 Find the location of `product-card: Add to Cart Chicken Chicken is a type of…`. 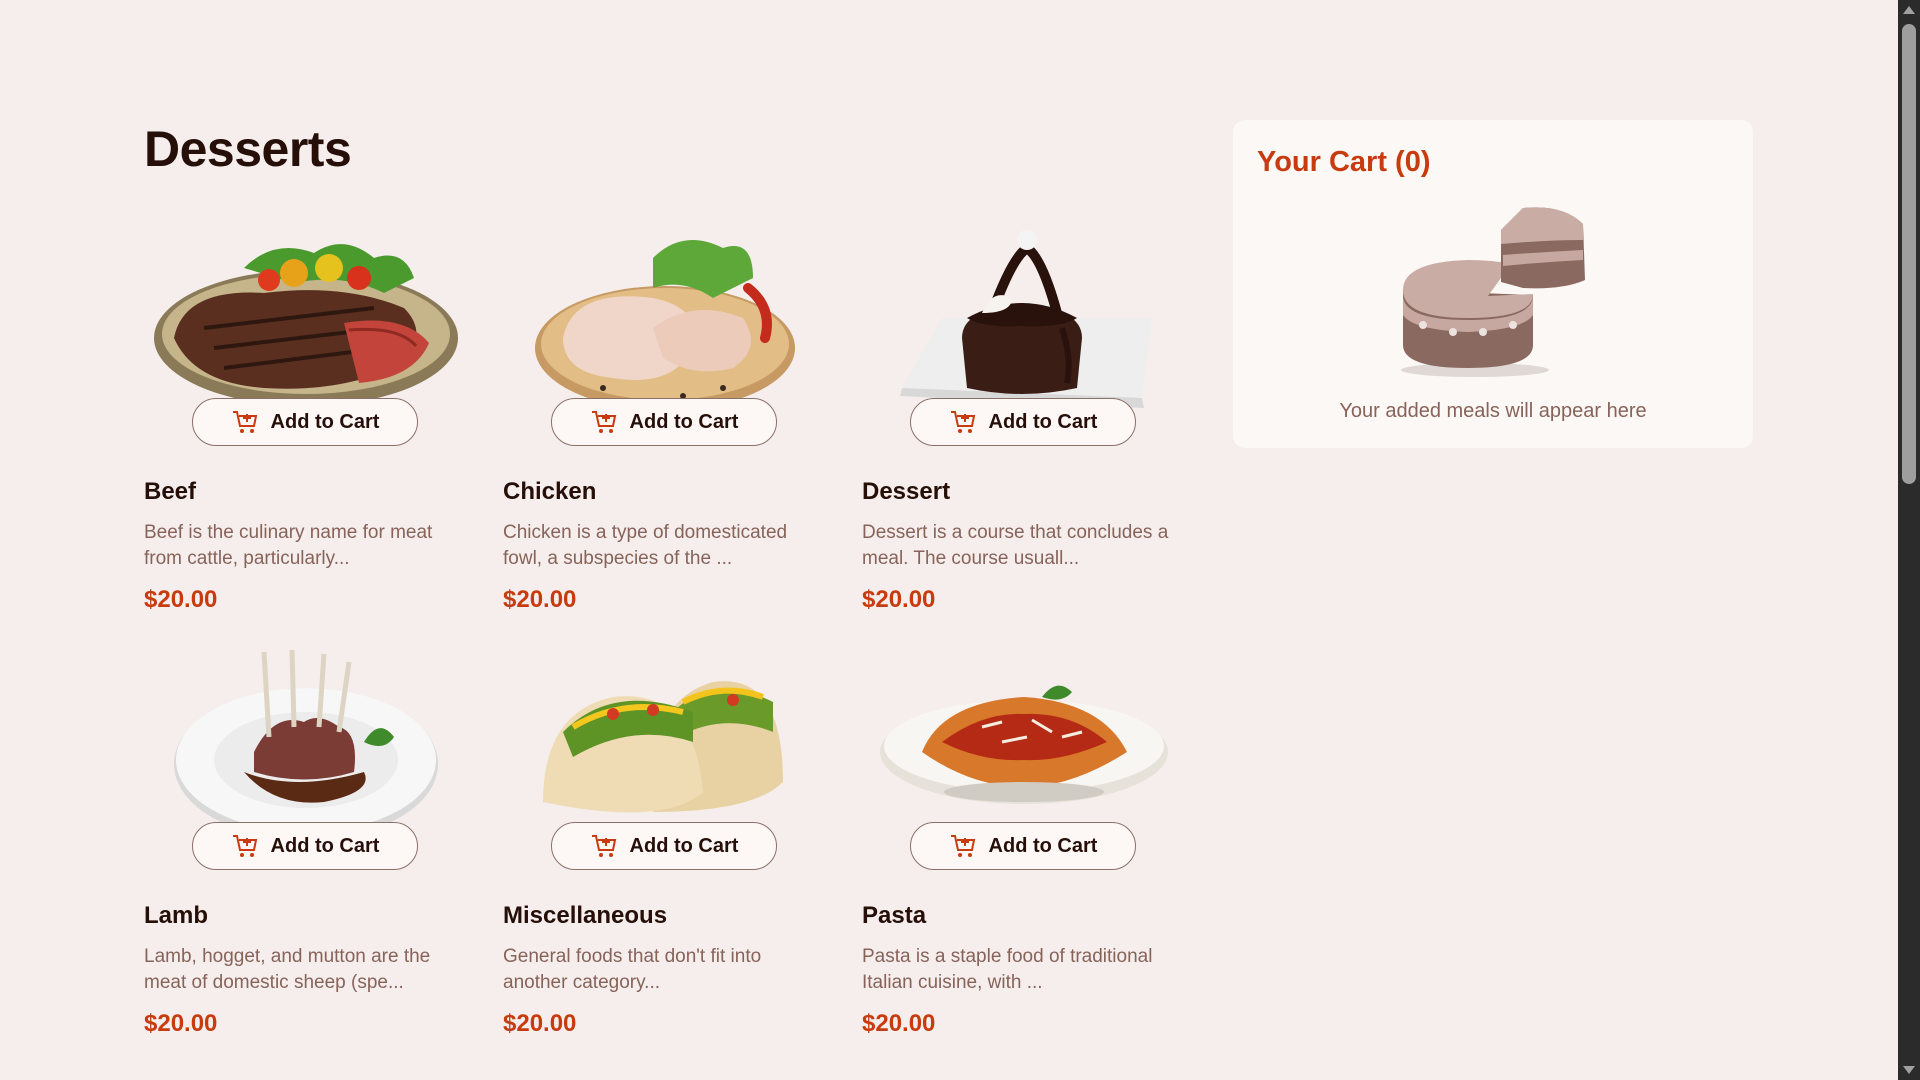

product-card: Add to Cart Chicken Chicken is a type of… is located at coordinates (665, 415).